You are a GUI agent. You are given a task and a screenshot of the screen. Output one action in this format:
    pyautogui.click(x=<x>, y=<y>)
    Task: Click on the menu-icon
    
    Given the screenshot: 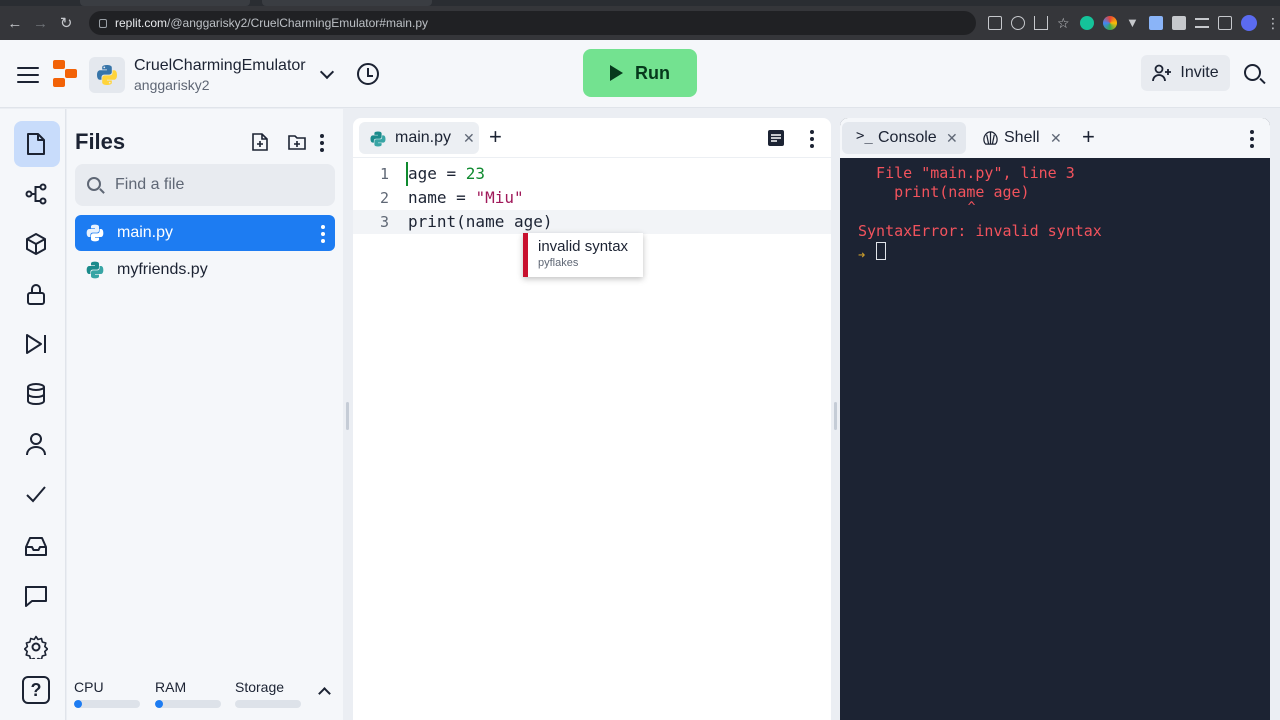 What is the action you would take?
    pyautogui.click(x=28, y=75)
    